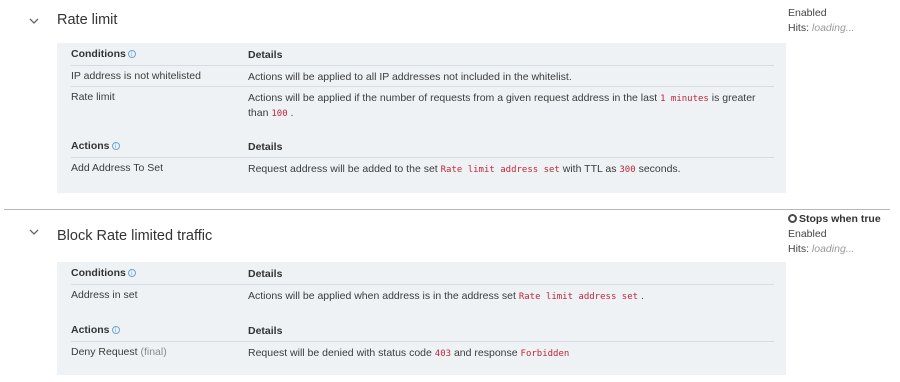 The image size is (900, 382). Describe the element at coordinates (447, 209) in the screenshot. I see `rule-separator` at that location.